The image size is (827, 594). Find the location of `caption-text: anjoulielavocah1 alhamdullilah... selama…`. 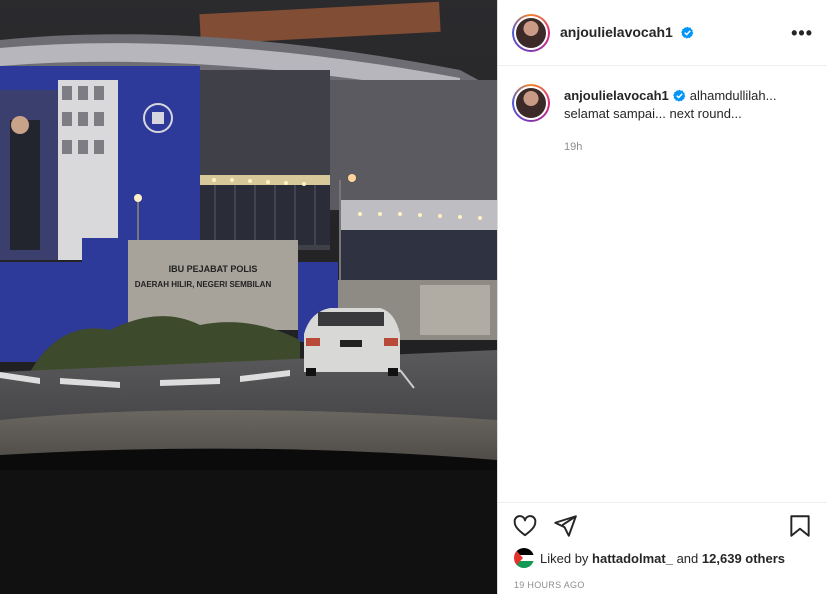

caption-text: anjoulielavocah1 alhamdullilah... selama… is located at coordinates (670, 103).